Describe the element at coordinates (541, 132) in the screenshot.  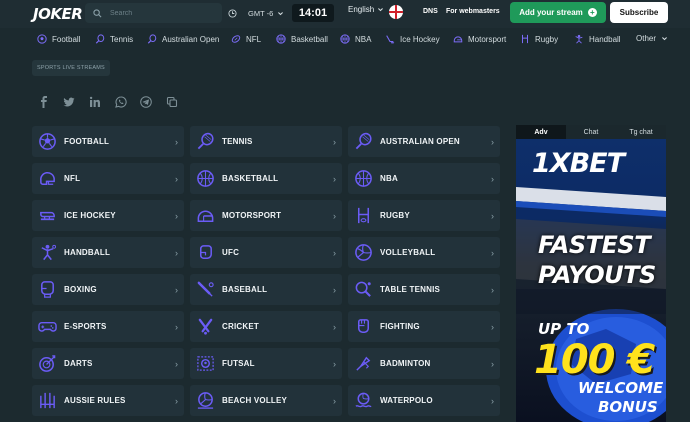
I see `tab-adv: Adv` at that location.